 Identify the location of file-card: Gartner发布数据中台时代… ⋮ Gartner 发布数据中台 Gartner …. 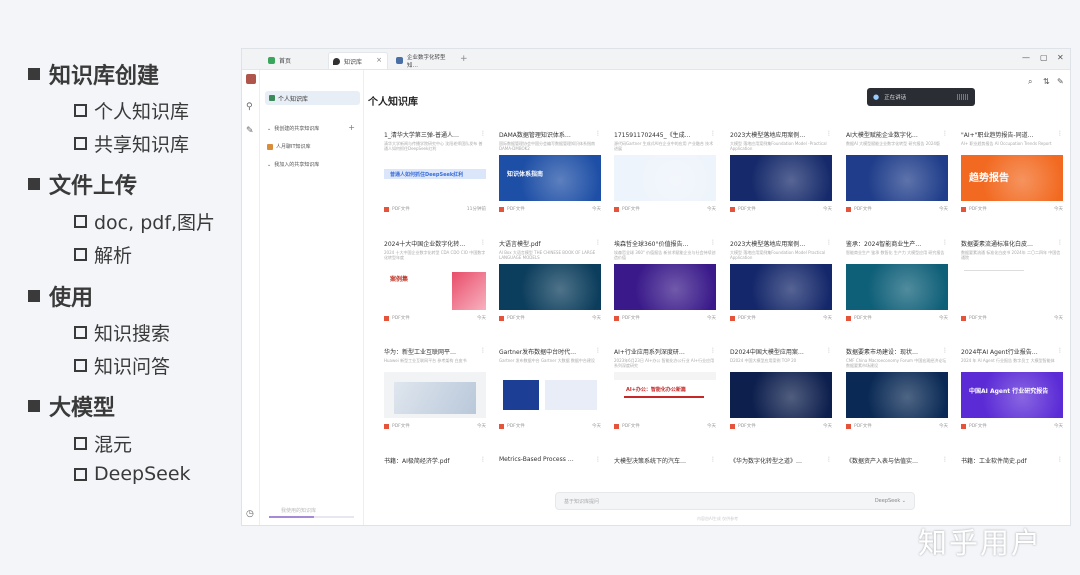
(550, 394).